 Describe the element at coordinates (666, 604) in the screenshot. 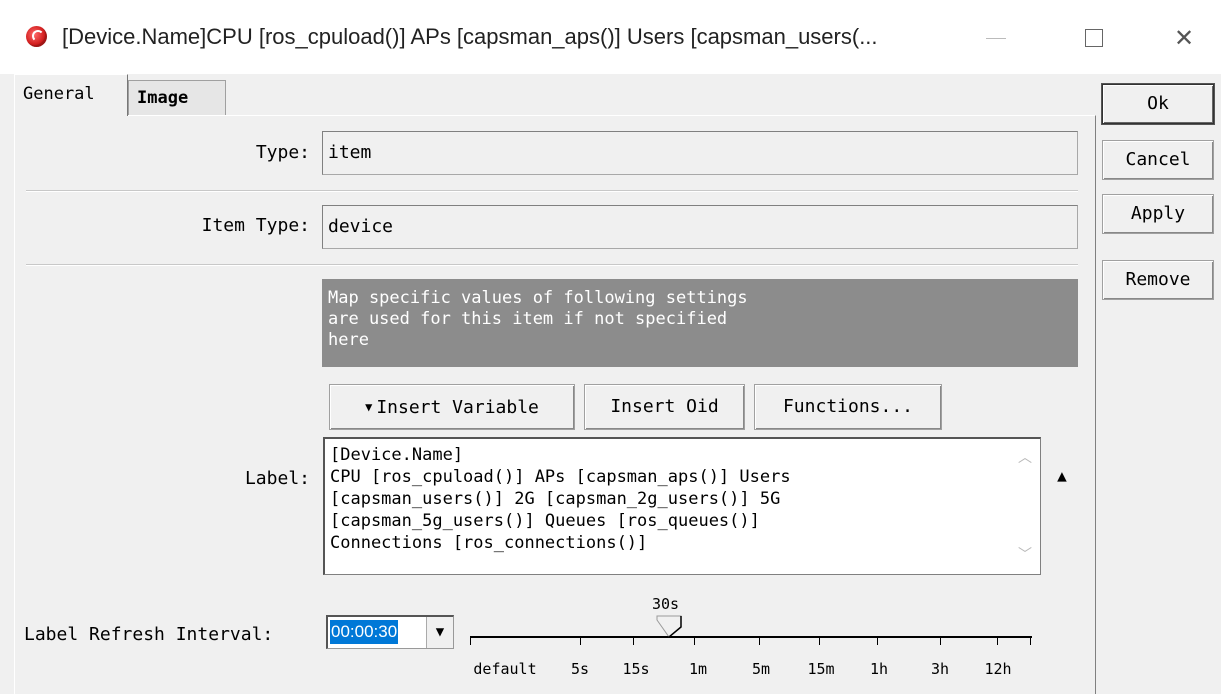

I see `slider-current-label: 30s` at that location.